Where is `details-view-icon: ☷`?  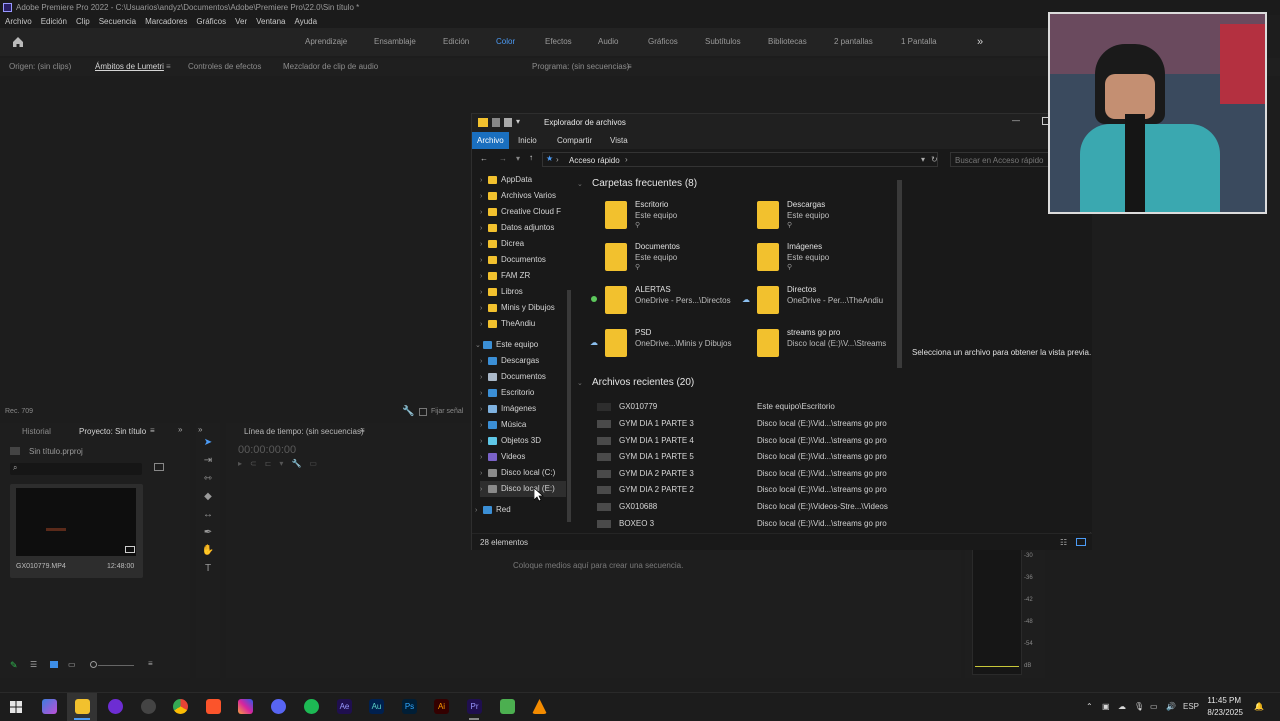 details-view-icon: ☷ is located at coordinates (1063, 542).